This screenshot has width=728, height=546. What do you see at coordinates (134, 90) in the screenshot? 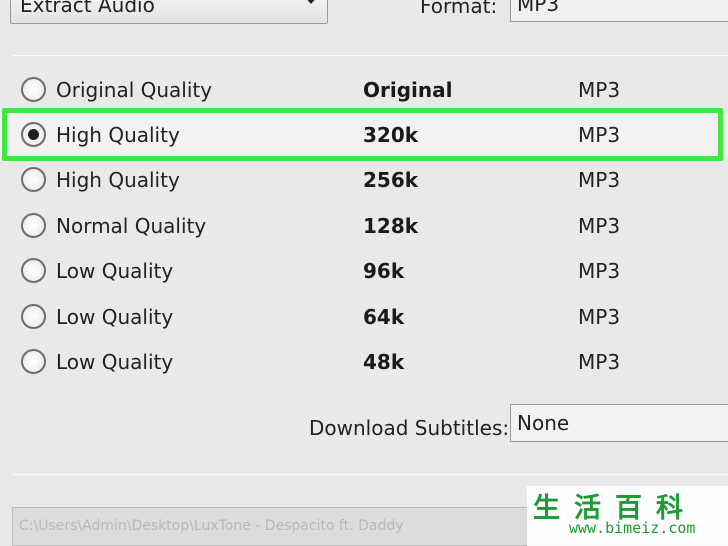
I see `quality-label: Original Quality` at bounding box center [134, 90].